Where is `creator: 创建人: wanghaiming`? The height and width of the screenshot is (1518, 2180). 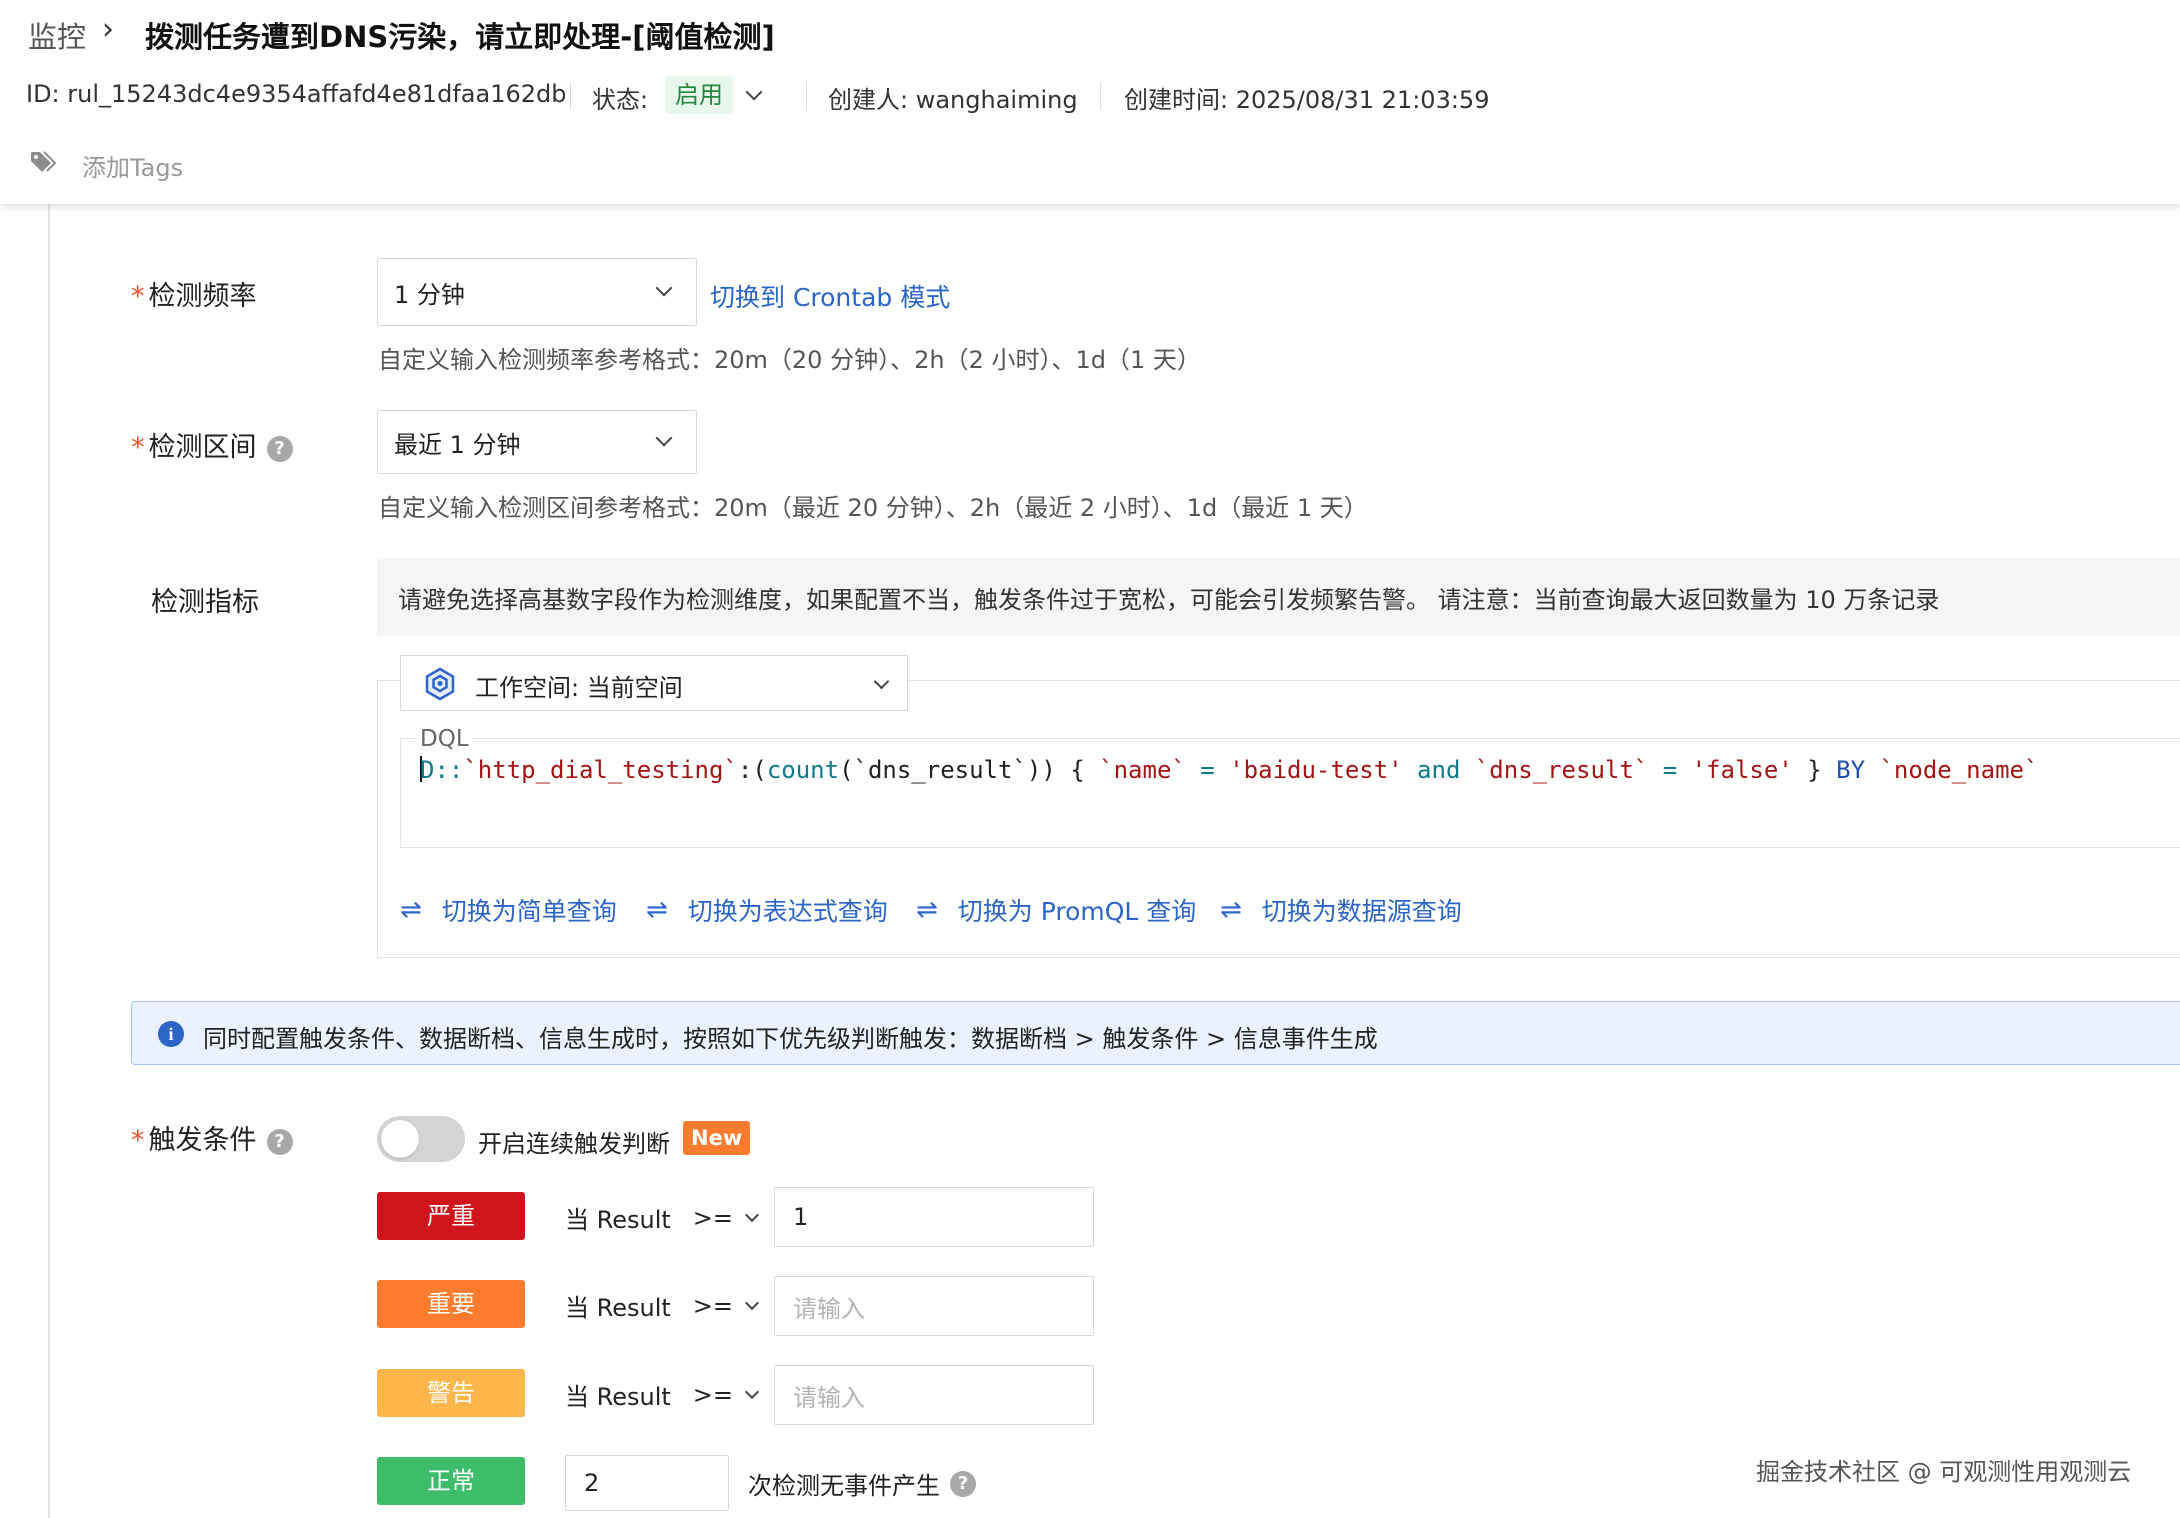 creator: 创建人: wanghaiming is located at coordinates (953, 100).